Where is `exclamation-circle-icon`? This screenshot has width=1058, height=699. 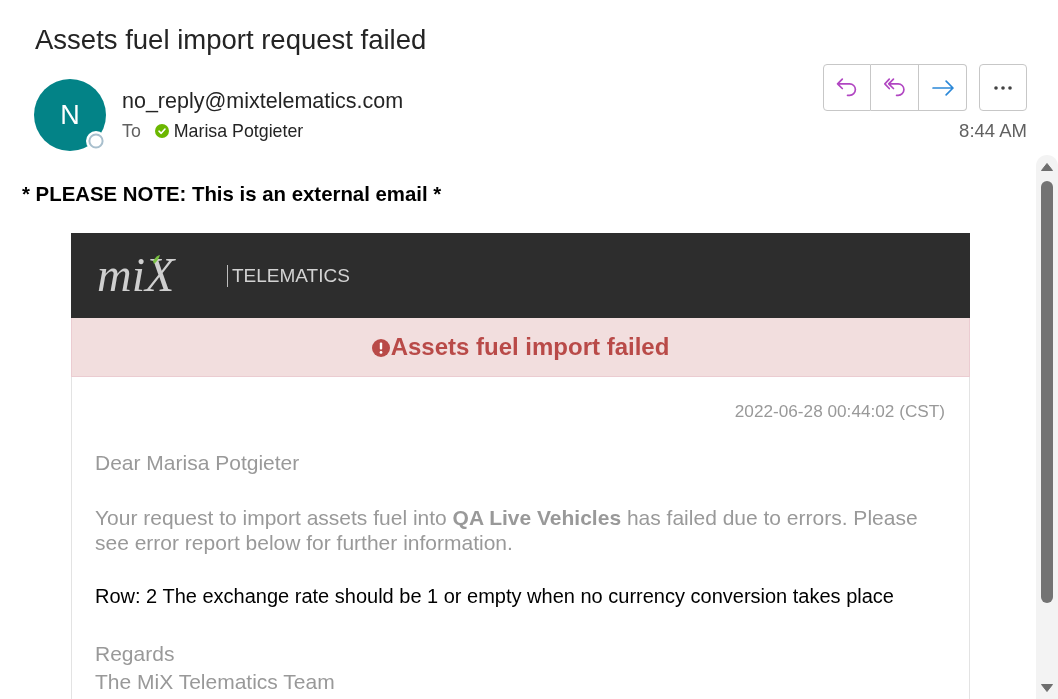 exclamation-circle-icon is located at coordinates (380, 347).